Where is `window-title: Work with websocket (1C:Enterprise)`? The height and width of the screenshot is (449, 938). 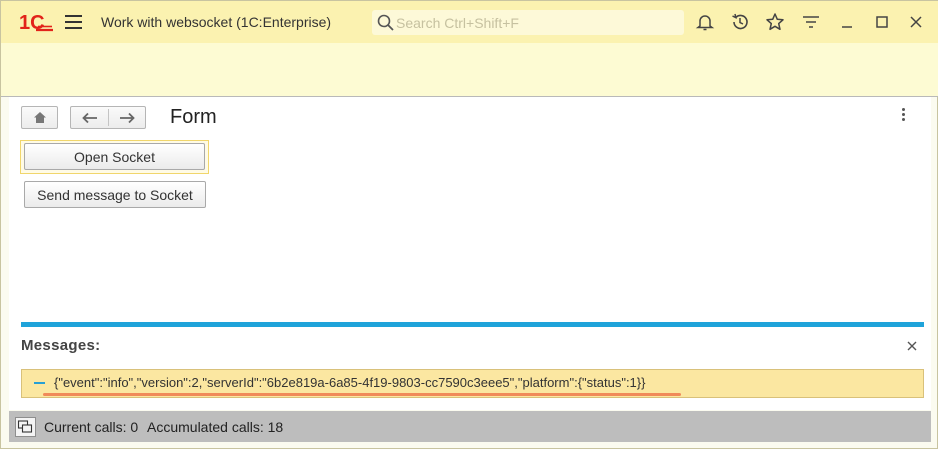 window-title: Work with websocket (1C:Enterprise) is located at coordinates (216, 22).